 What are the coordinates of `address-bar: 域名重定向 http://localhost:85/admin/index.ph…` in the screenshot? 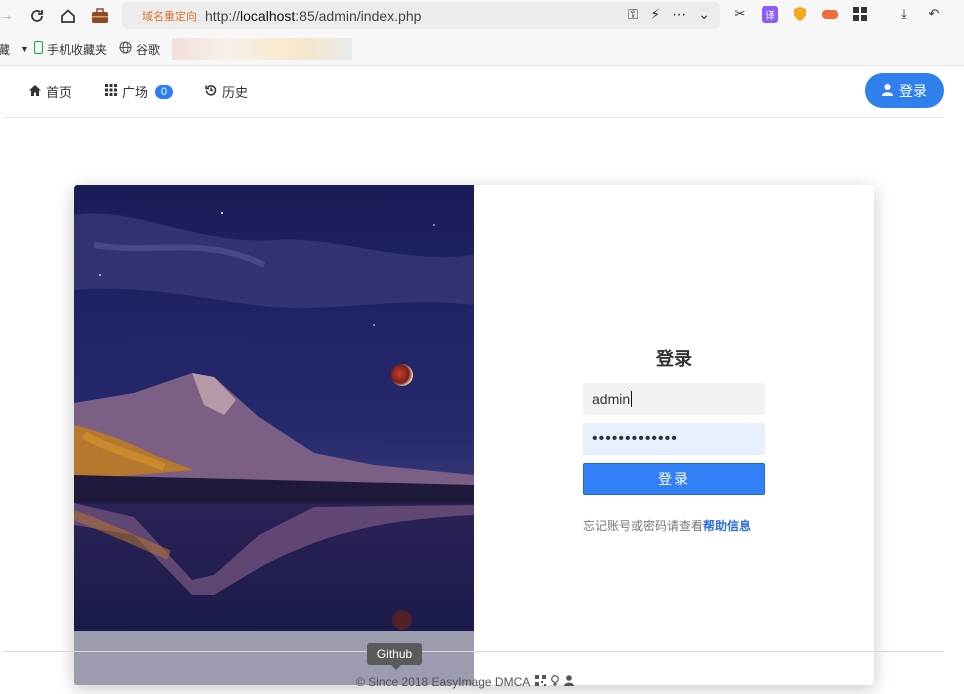 It's located at (421, 15).